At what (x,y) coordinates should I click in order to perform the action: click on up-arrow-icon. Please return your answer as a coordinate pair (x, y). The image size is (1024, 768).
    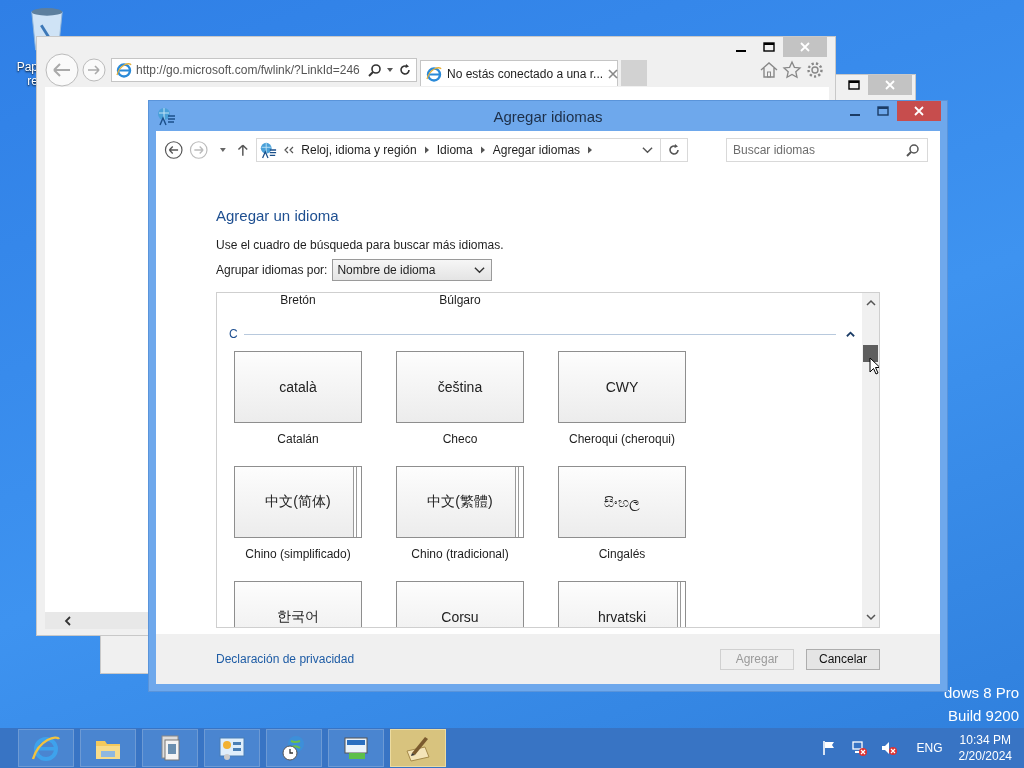
    Looking at the image, I should click on (242, 150).